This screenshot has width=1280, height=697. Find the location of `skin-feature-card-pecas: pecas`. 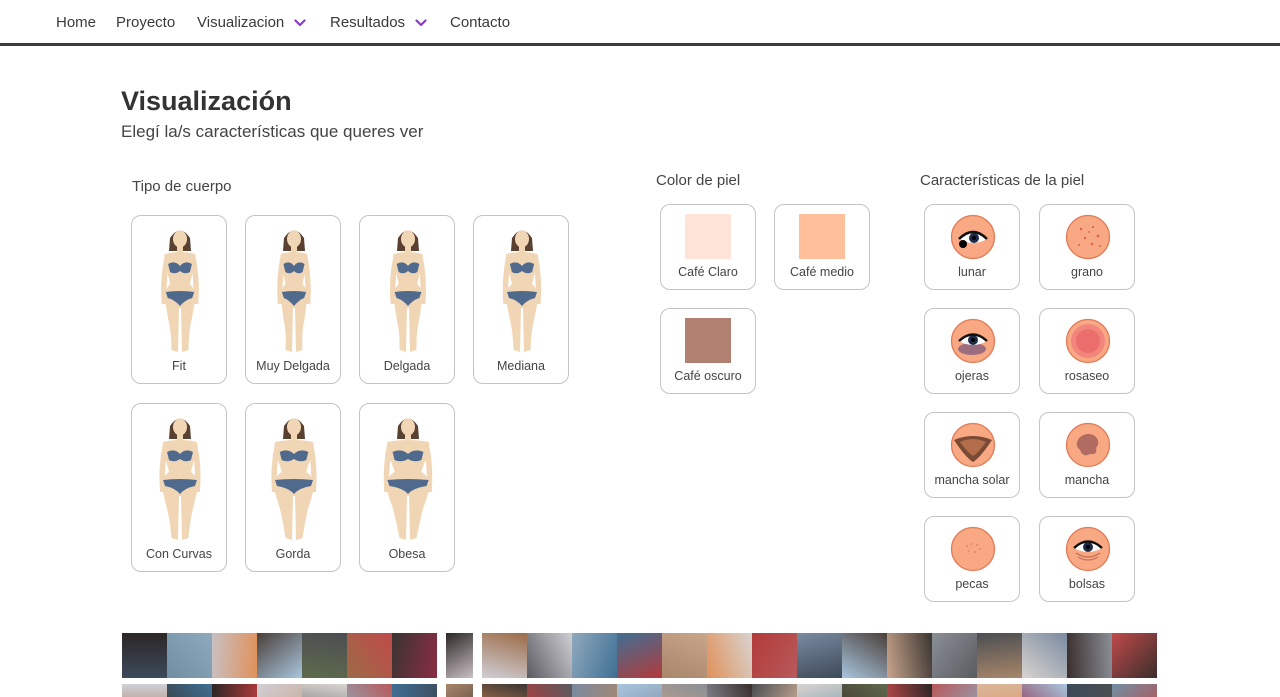

skin-feature-card-pecas: pecas is located at coordinates (972, 559).